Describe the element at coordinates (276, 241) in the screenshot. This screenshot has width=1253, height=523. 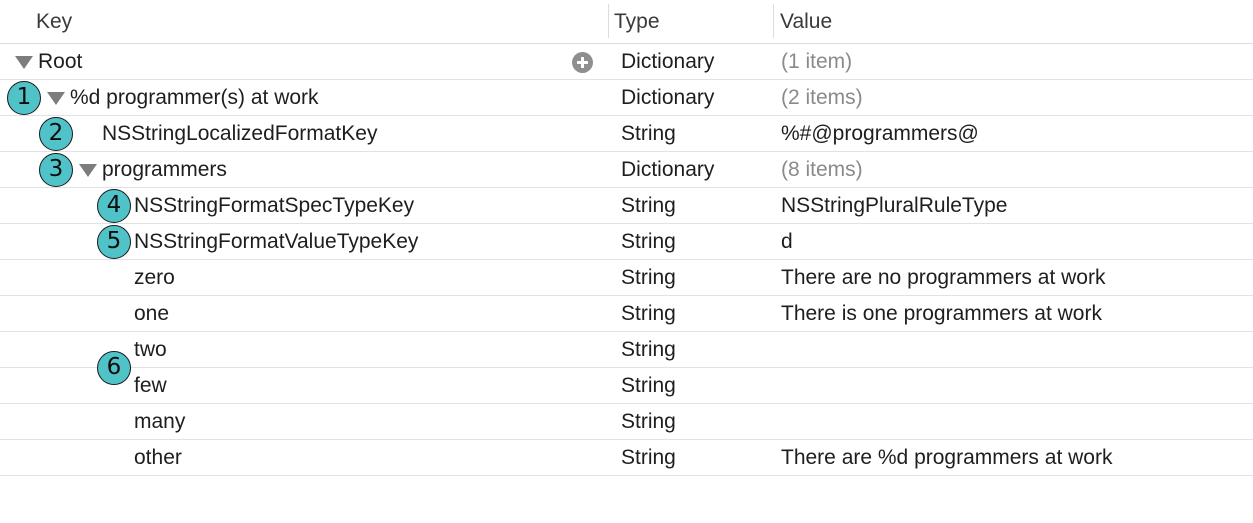
I see `row-key: NSStringFormatValueTypeKey` at that location.